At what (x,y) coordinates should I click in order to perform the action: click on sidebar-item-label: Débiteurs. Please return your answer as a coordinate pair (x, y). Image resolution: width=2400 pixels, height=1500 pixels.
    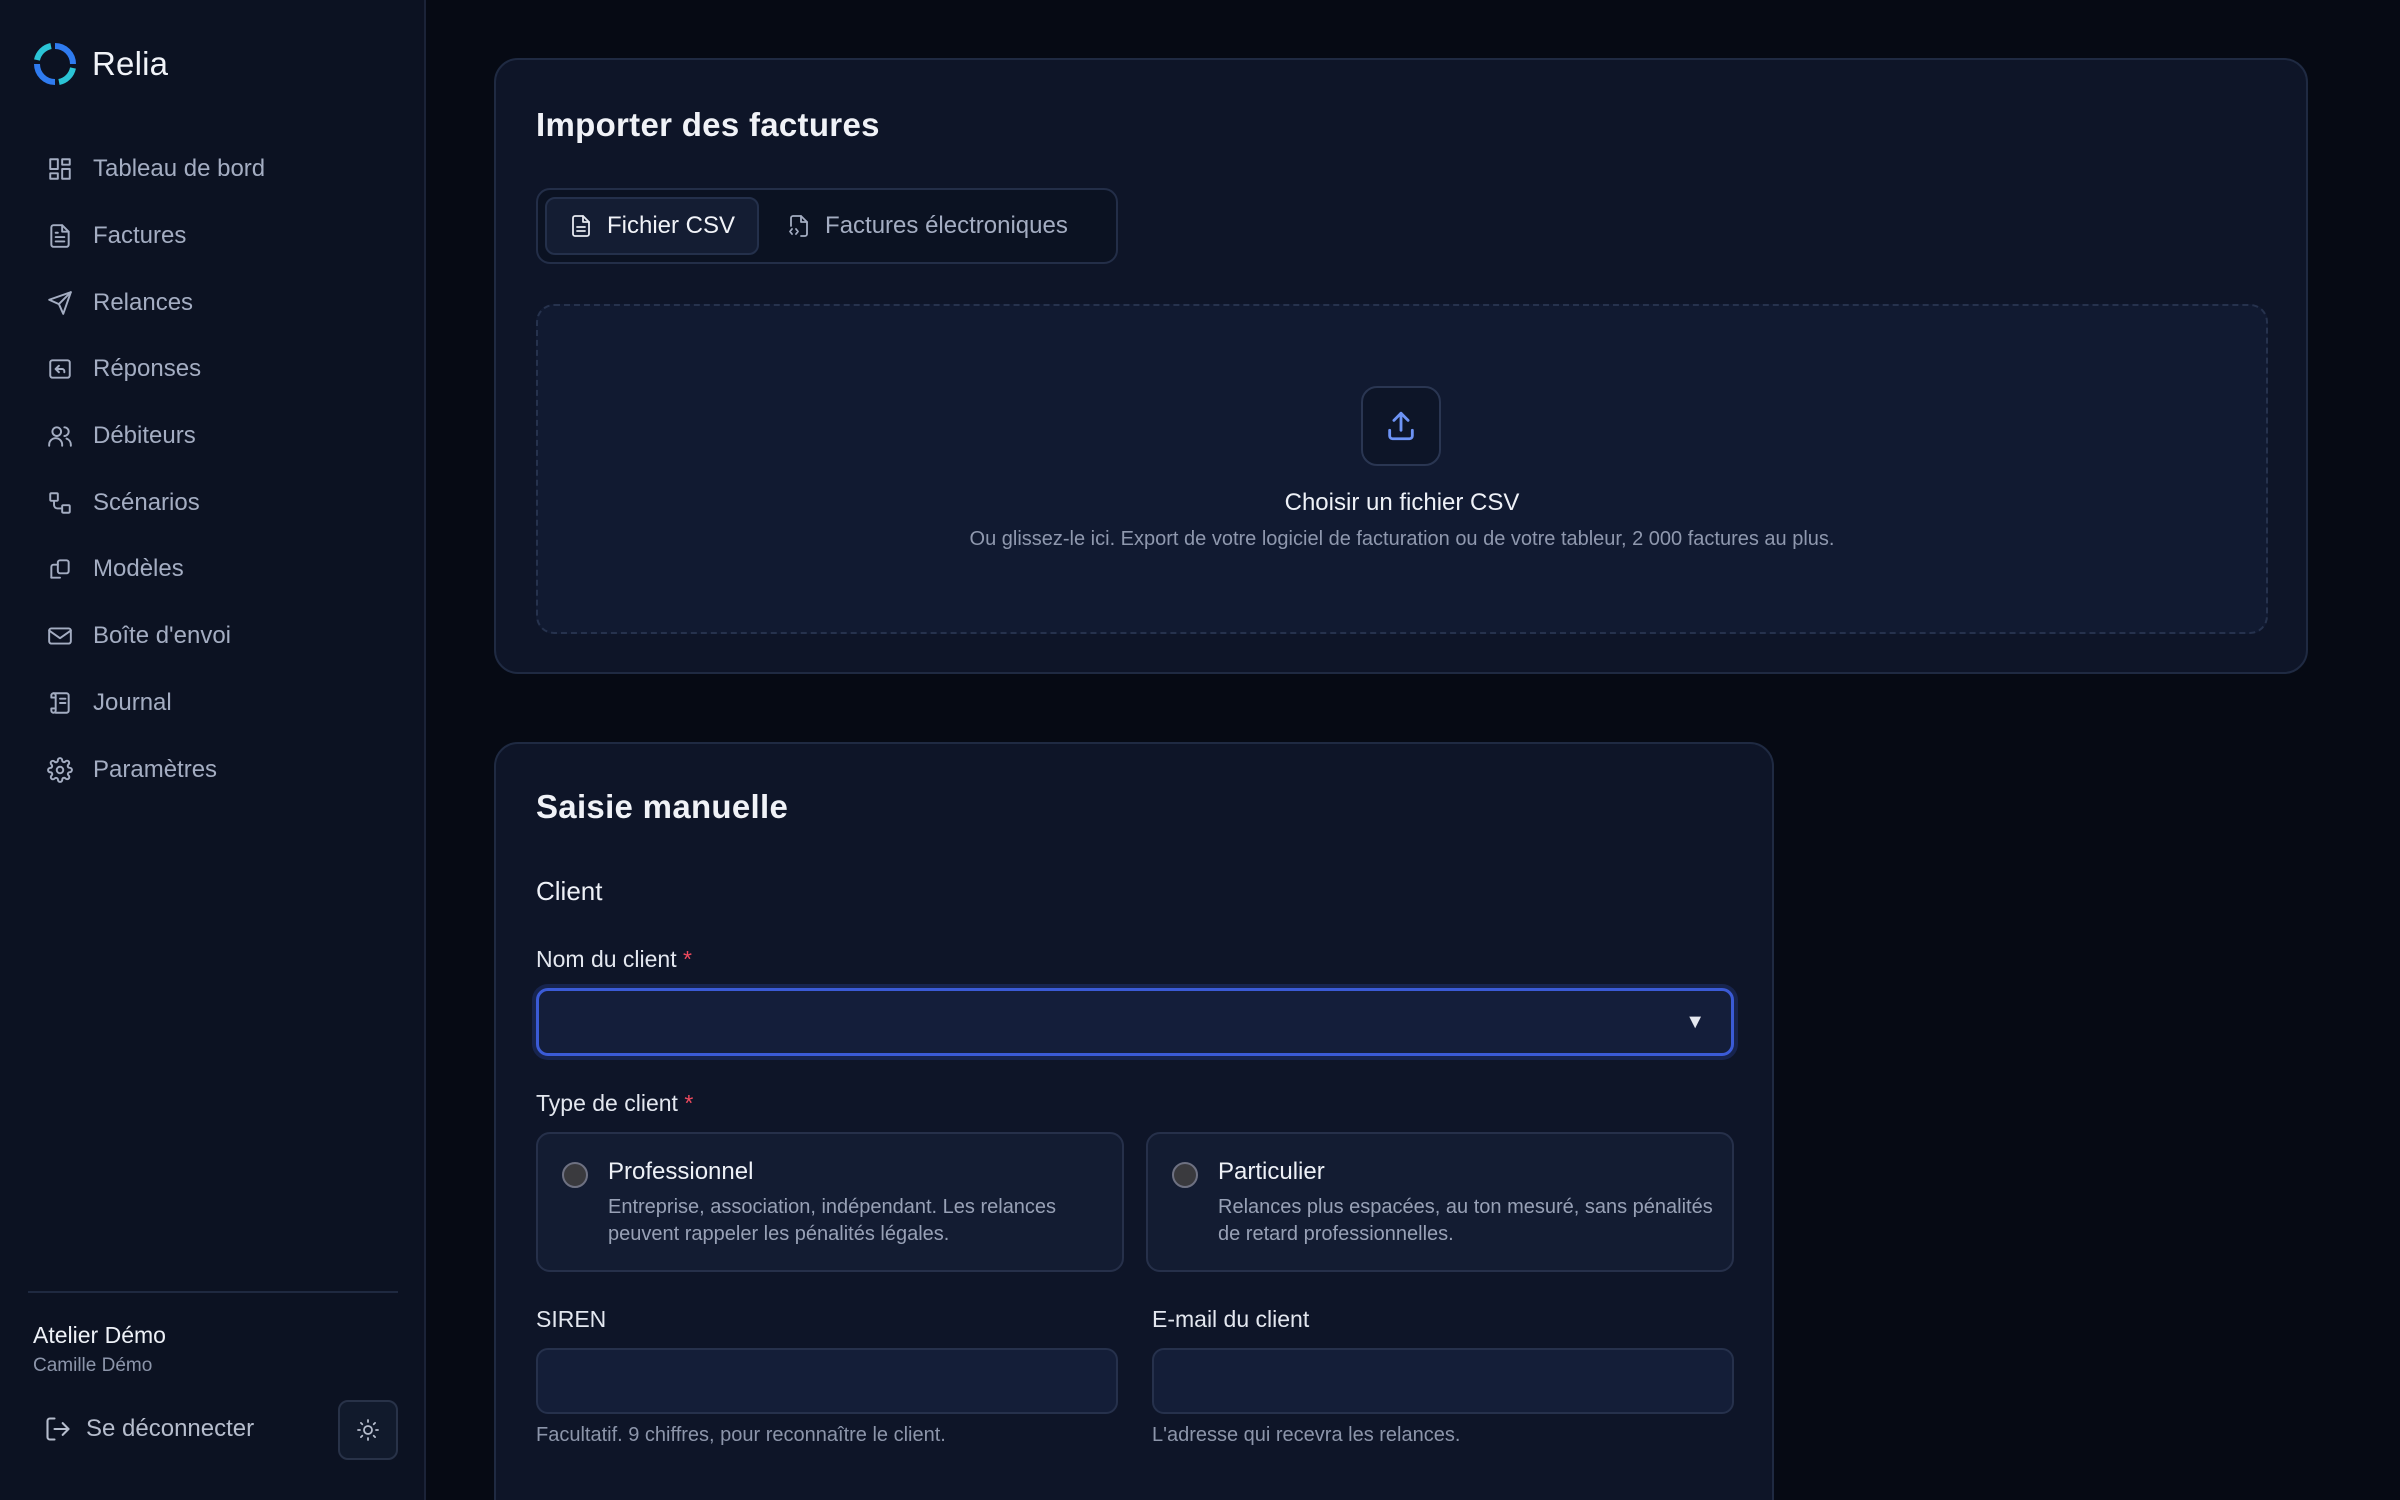
    Looking at the image, I should click on (144, 436).